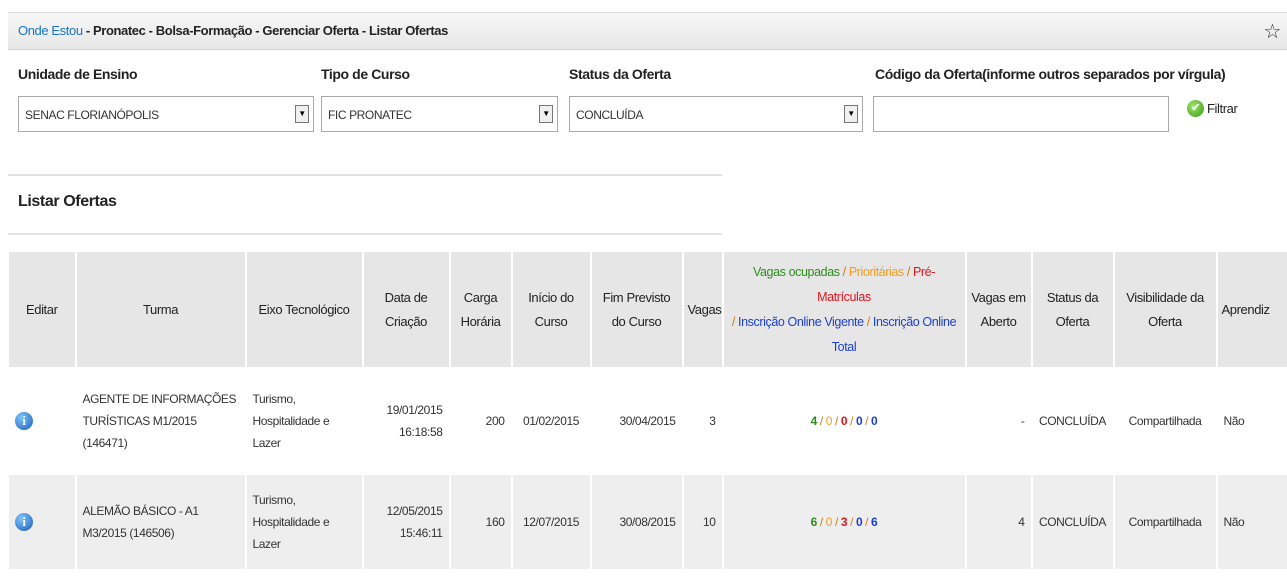 This screenshot has width=1287, height=577. Describe the element at coordinates (92, 115) in the screenshot. I see `unidade-value: SENAC FLORIANÓPOLIS` at that location.